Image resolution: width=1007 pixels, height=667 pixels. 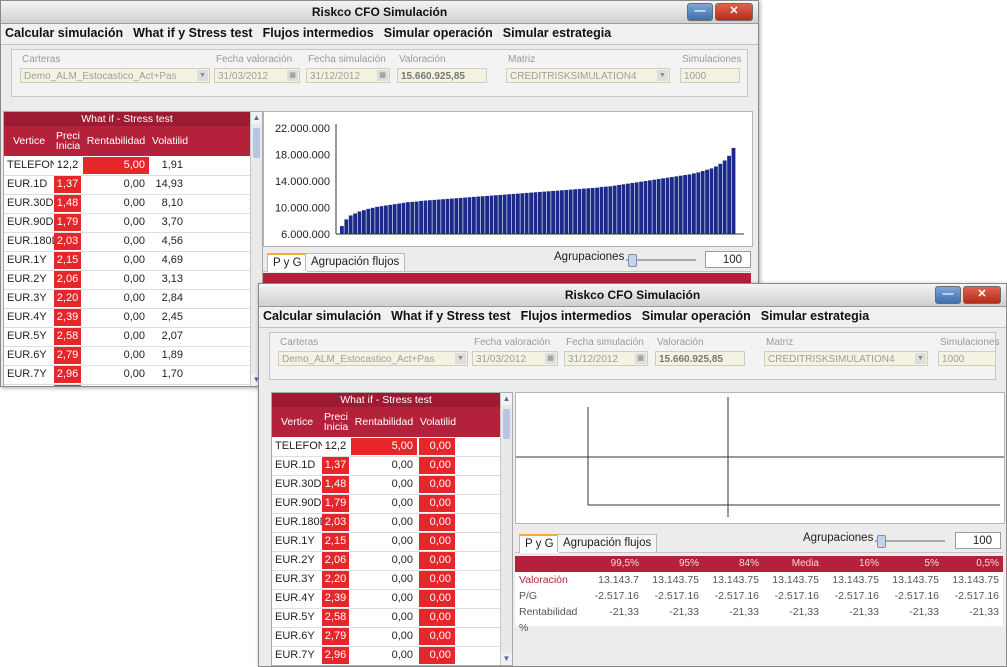 I want to click on precio-cell: 12,2, so click(x=335, y=446).